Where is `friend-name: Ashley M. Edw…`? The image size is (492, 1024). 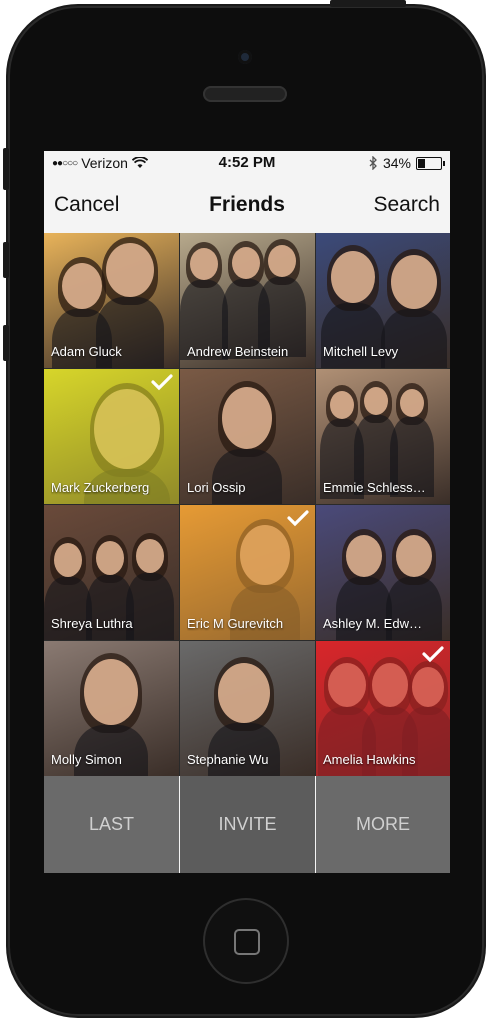
friend-name: Ashley M. Edw… is located at coordinates (372, 623).